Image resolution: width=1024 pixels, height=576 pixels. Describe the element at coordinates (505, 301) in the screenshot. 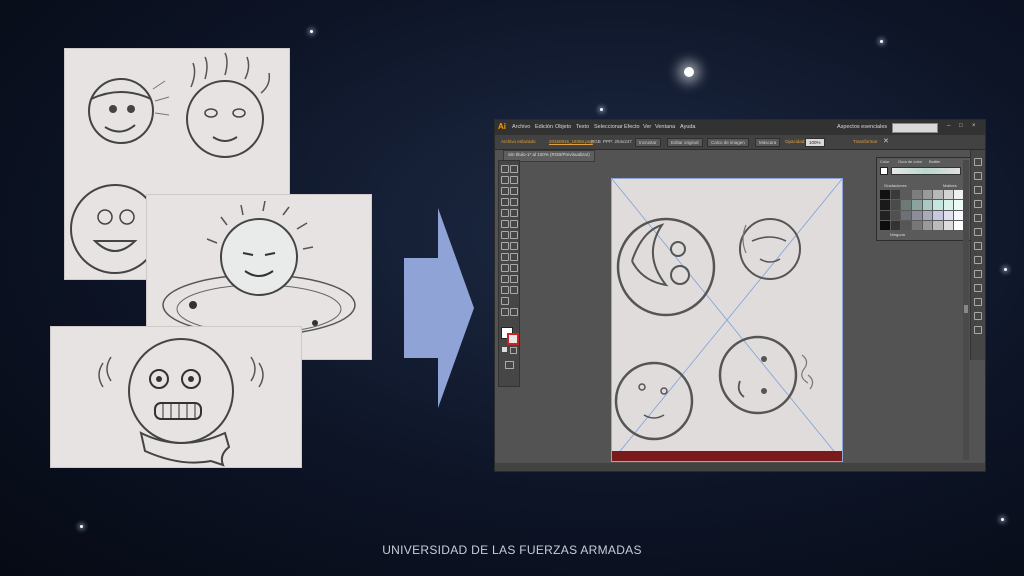

I see `slice-tool-icon` at that location.